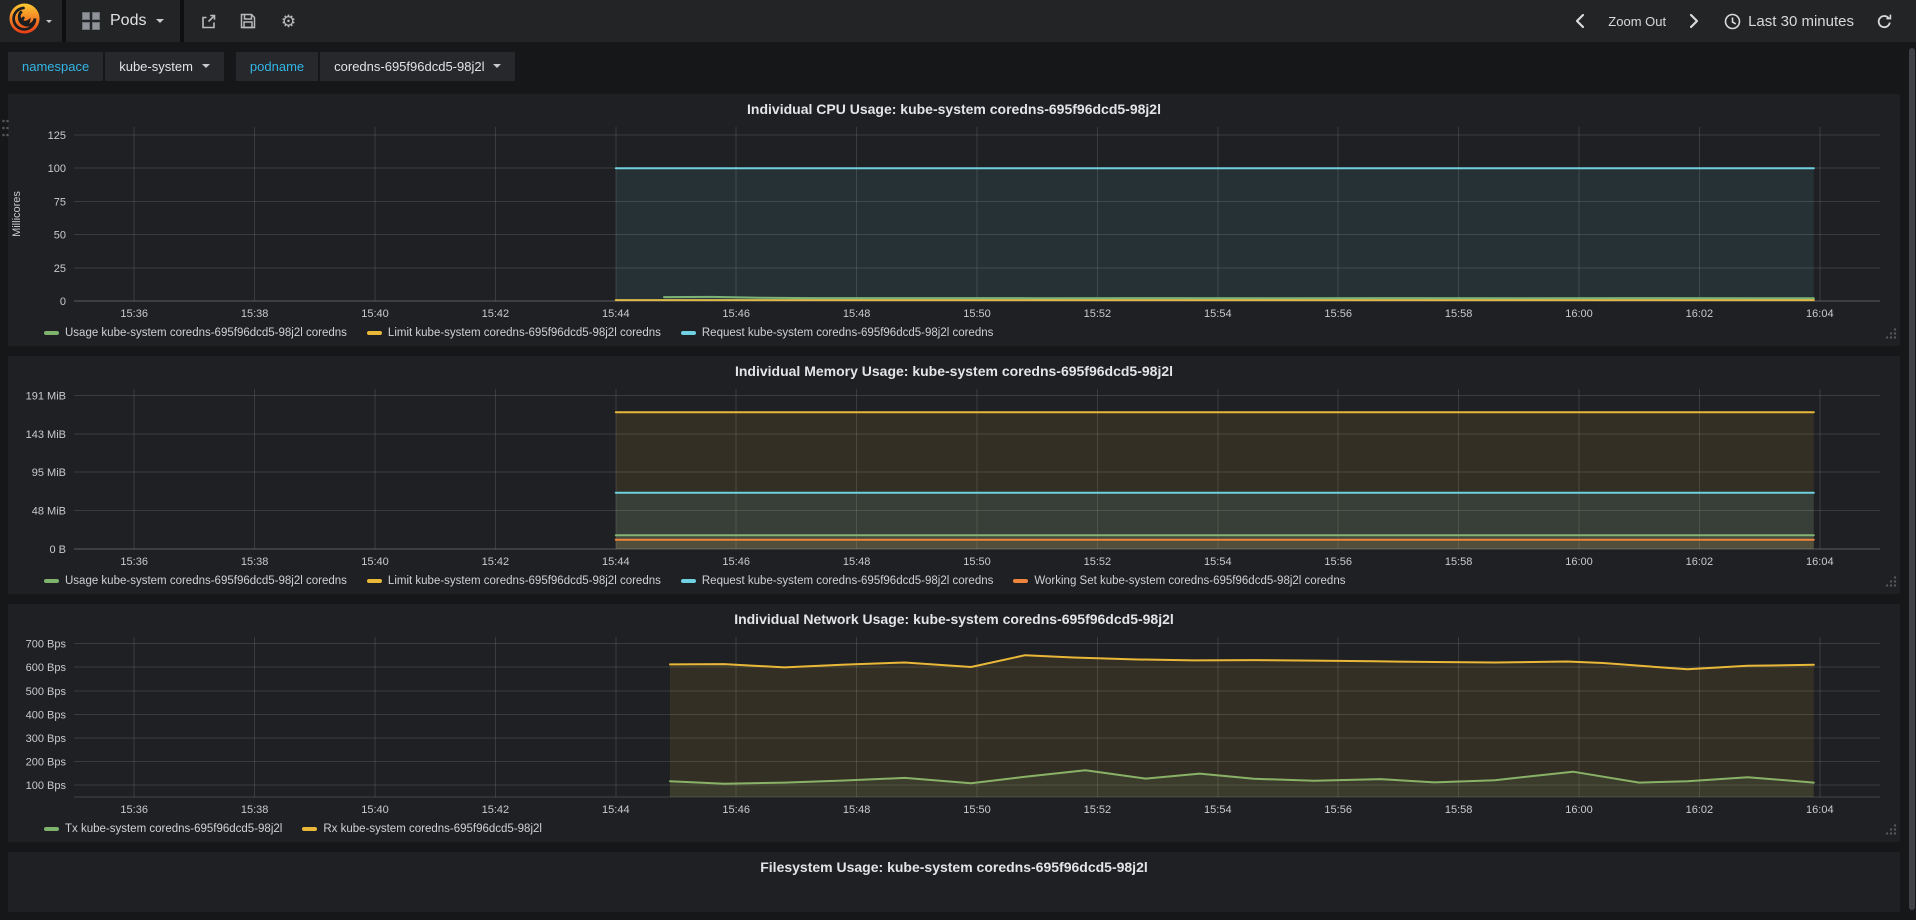 The width and height of the screenshot is (1916, 920). I want to click on svg-text: 15:56, so click(1338, 562).